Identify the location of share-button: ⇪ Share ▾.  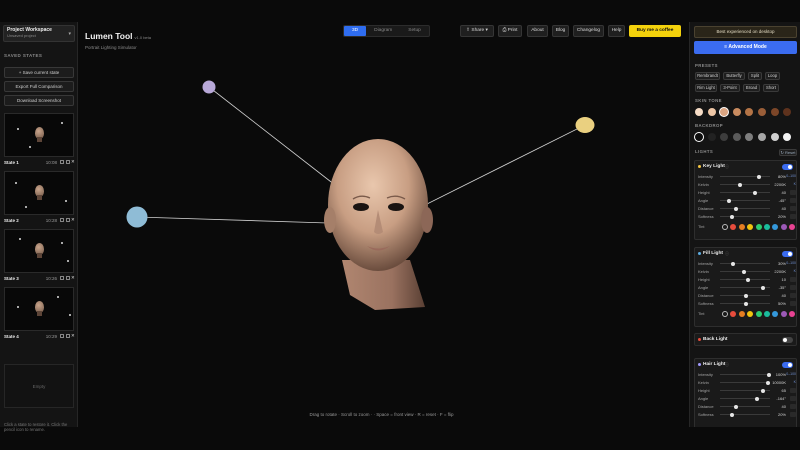
(477, 31).